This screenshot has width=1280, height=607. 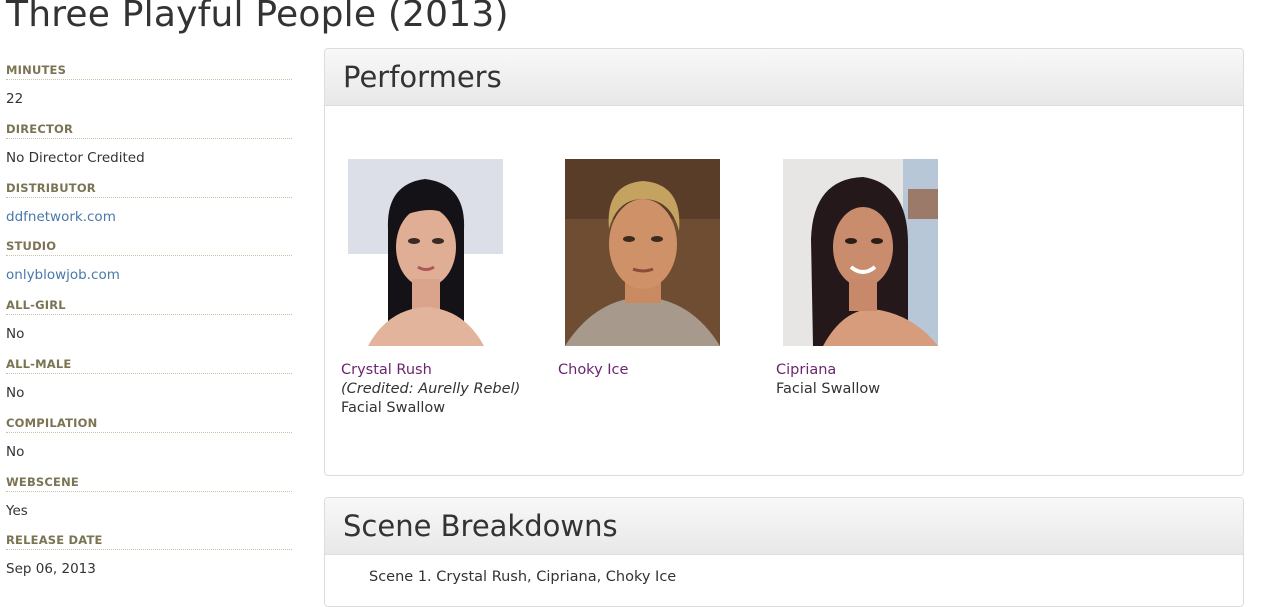 What do you see at coordinates (149, 92) in the screenshot?
I see `detail-minutes: MINUTES 22` at bounding box center [149, 92].